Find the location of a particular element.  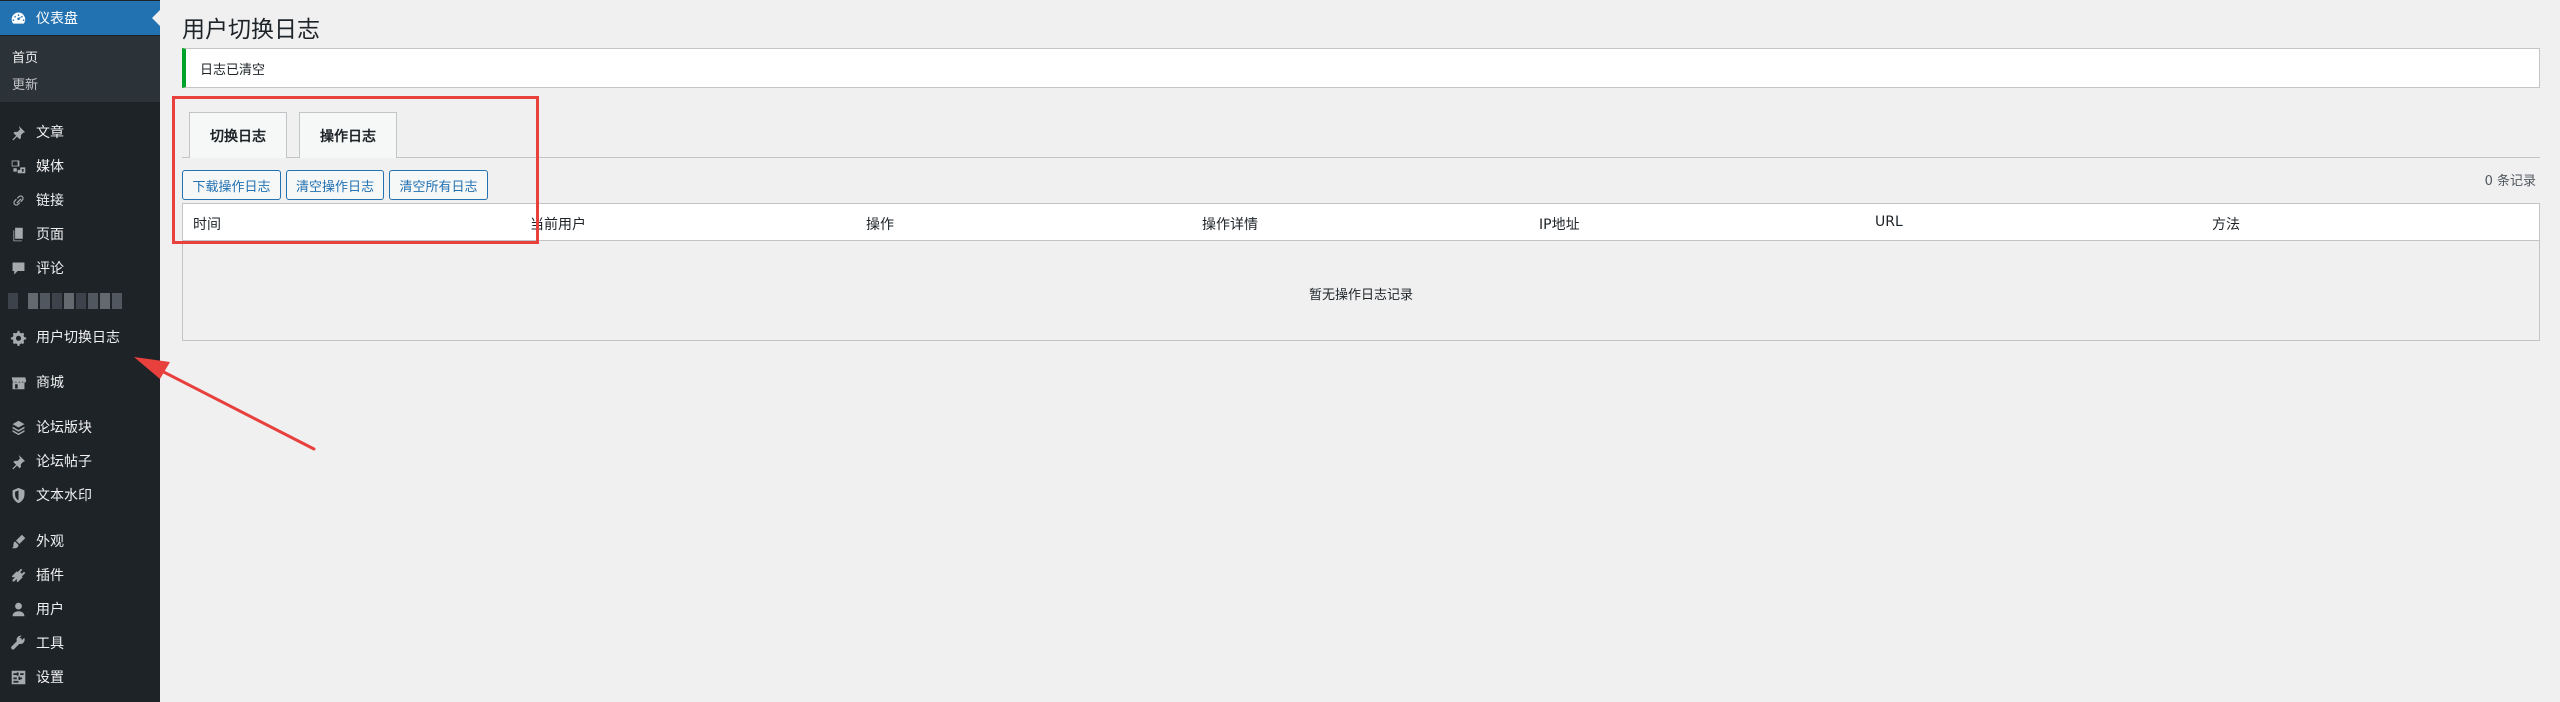

menu-label: 媒体 is located at coordinates (50, 167).